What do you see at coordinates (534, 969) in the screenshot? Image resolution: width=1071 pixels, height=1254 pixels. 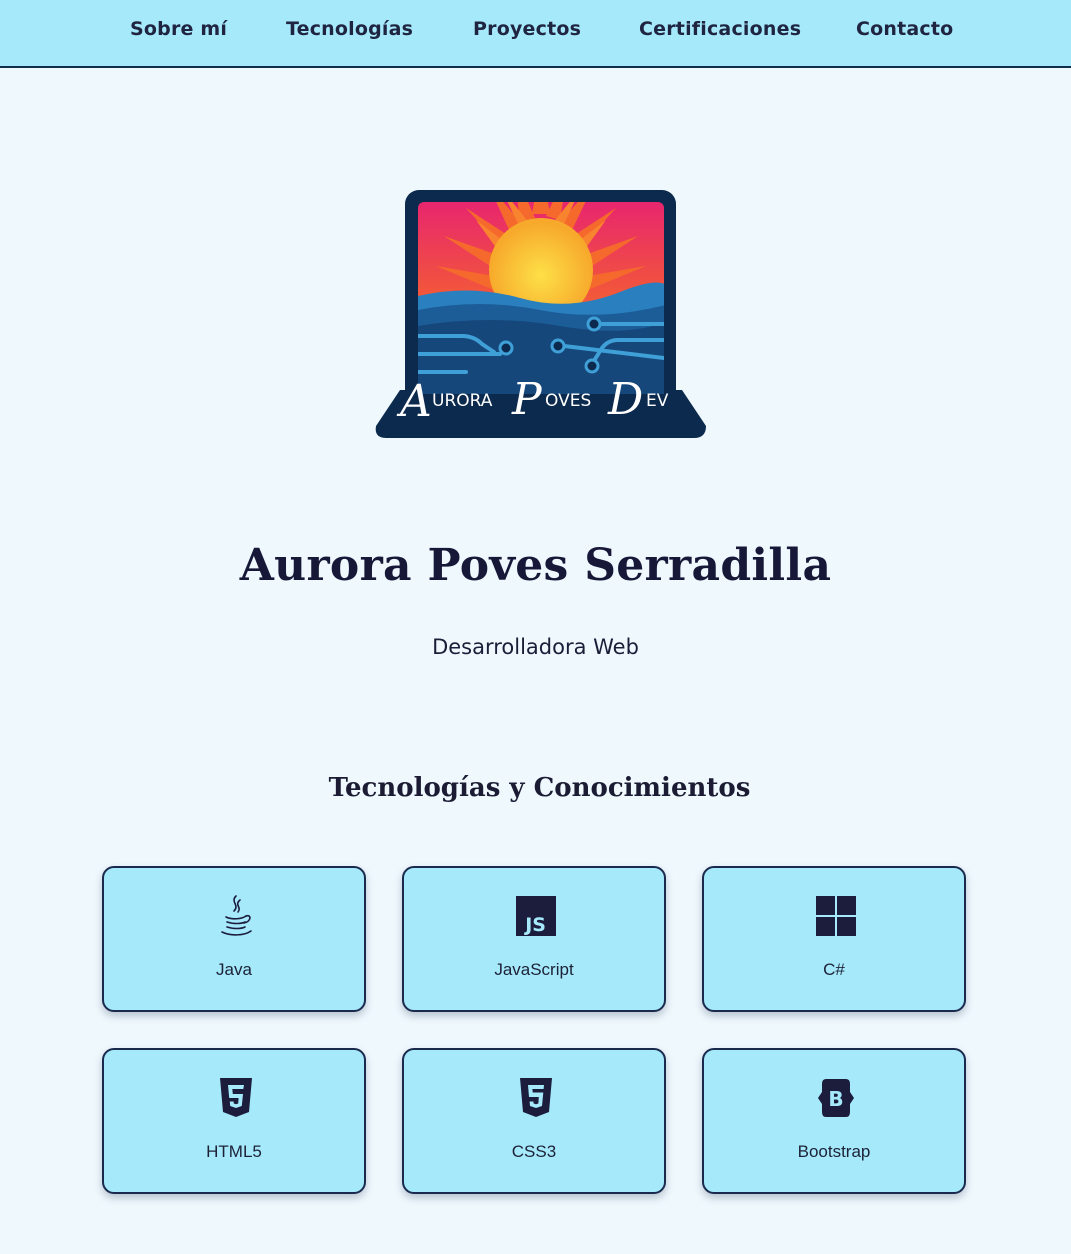 I see `skill-label: JavaScript` at bounding box center [534, 969].